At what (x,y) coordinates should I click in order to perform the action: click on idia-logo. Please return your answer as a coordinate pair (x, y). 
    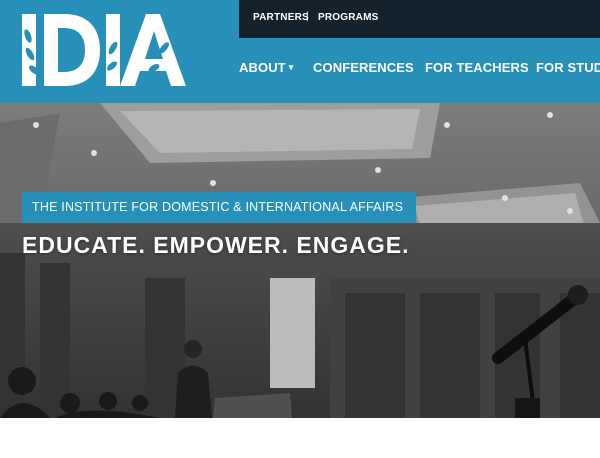
    Looking at the image, I should click on (100, 50).